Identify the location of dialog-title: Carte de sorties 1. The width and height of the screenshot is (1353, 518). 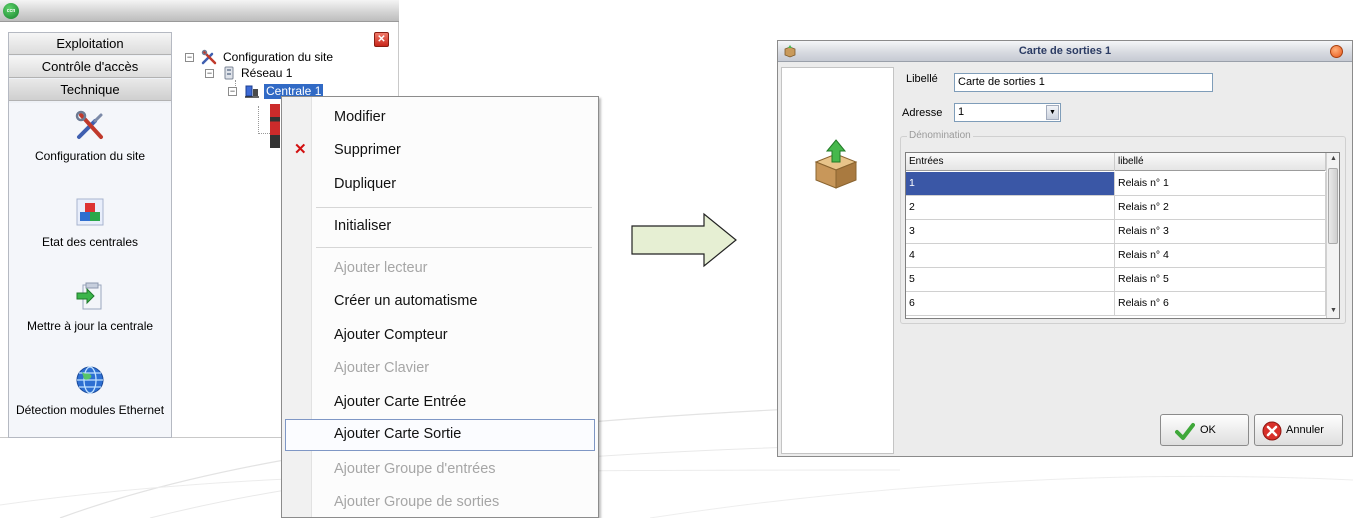
(1065, 51).